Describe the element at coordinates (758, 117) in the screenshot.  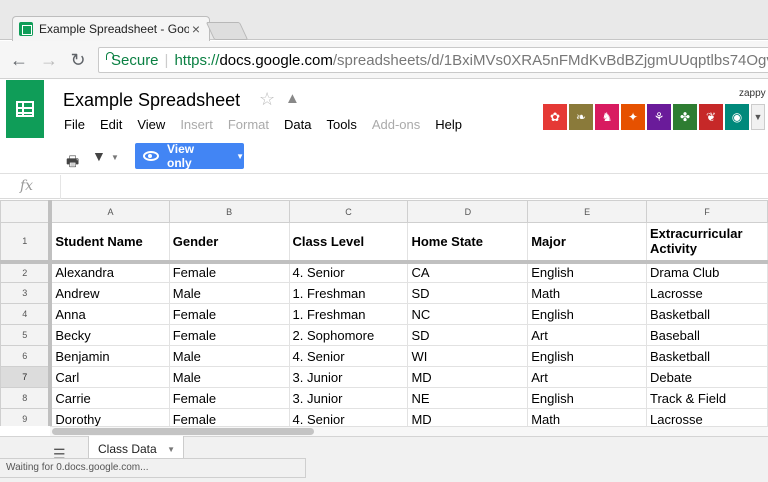
I see `addon-more-icon: ▼` at that location.